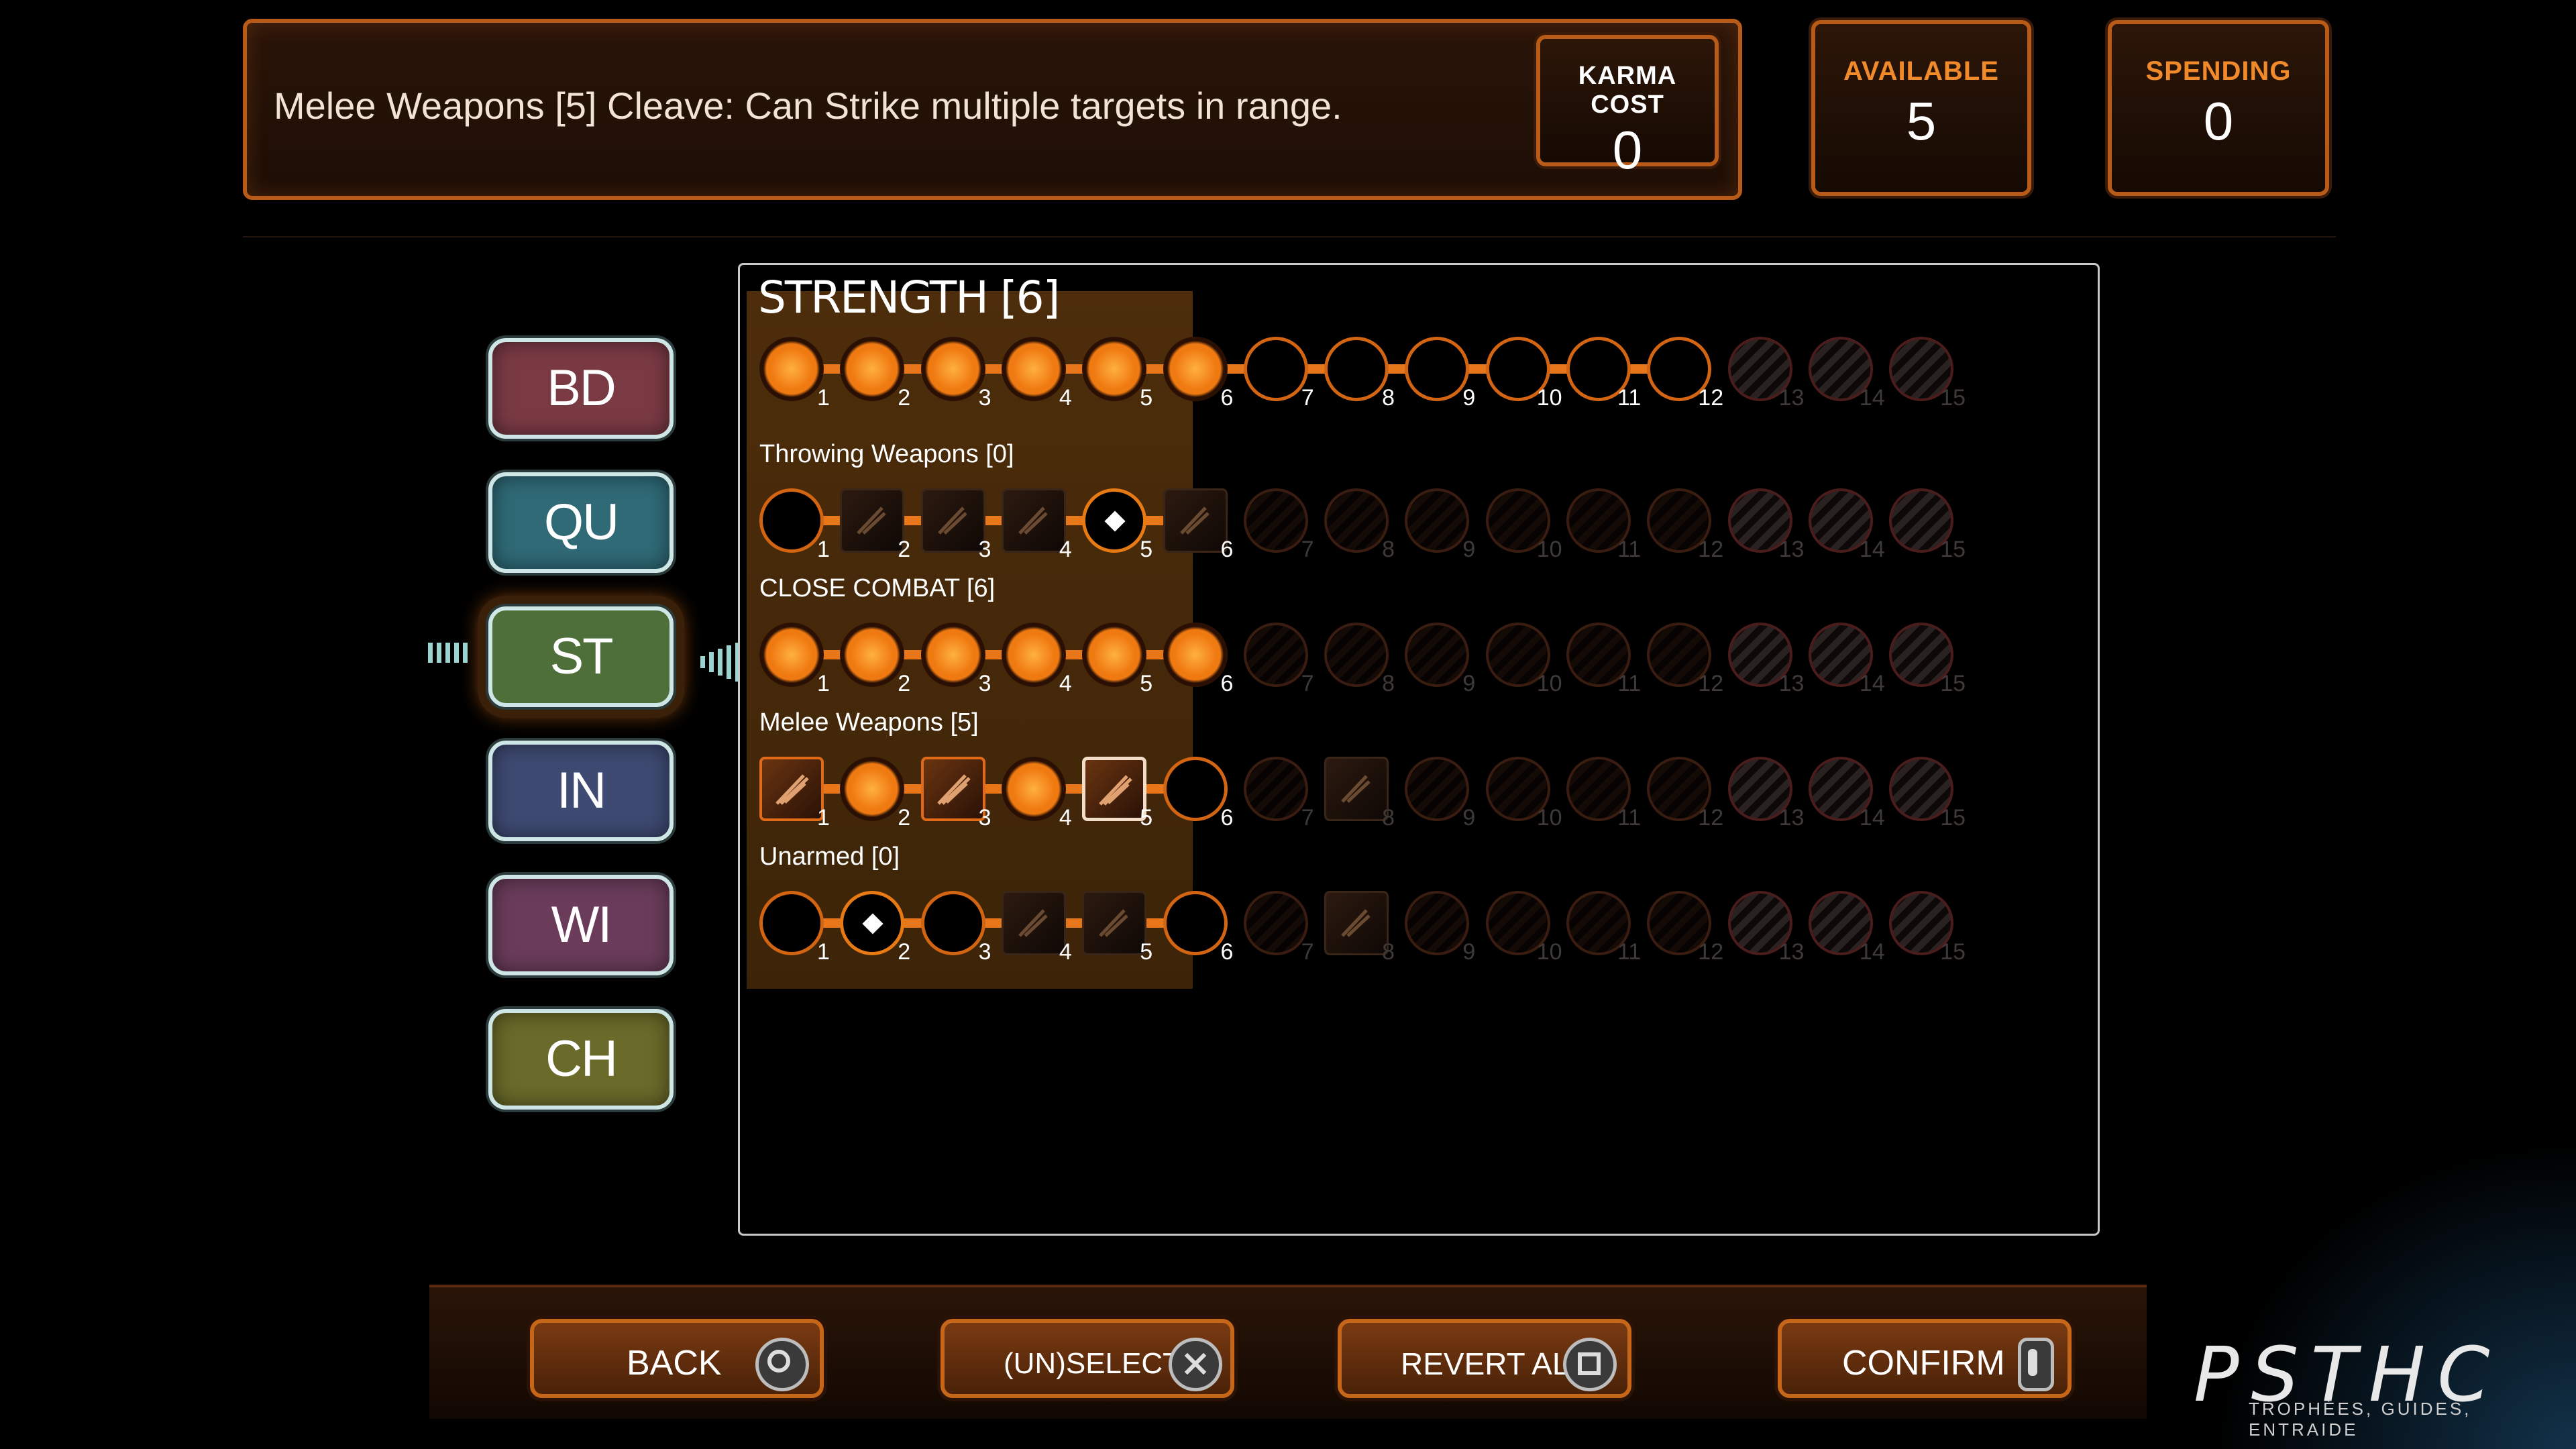  I want to click on attribute-button-bd: BD, so click(581, 388).